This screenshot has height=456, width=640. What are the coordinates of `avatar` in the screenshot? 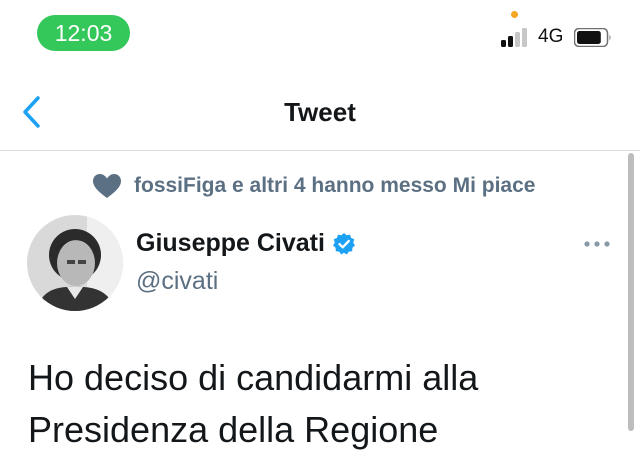 It's located at (75, 263).